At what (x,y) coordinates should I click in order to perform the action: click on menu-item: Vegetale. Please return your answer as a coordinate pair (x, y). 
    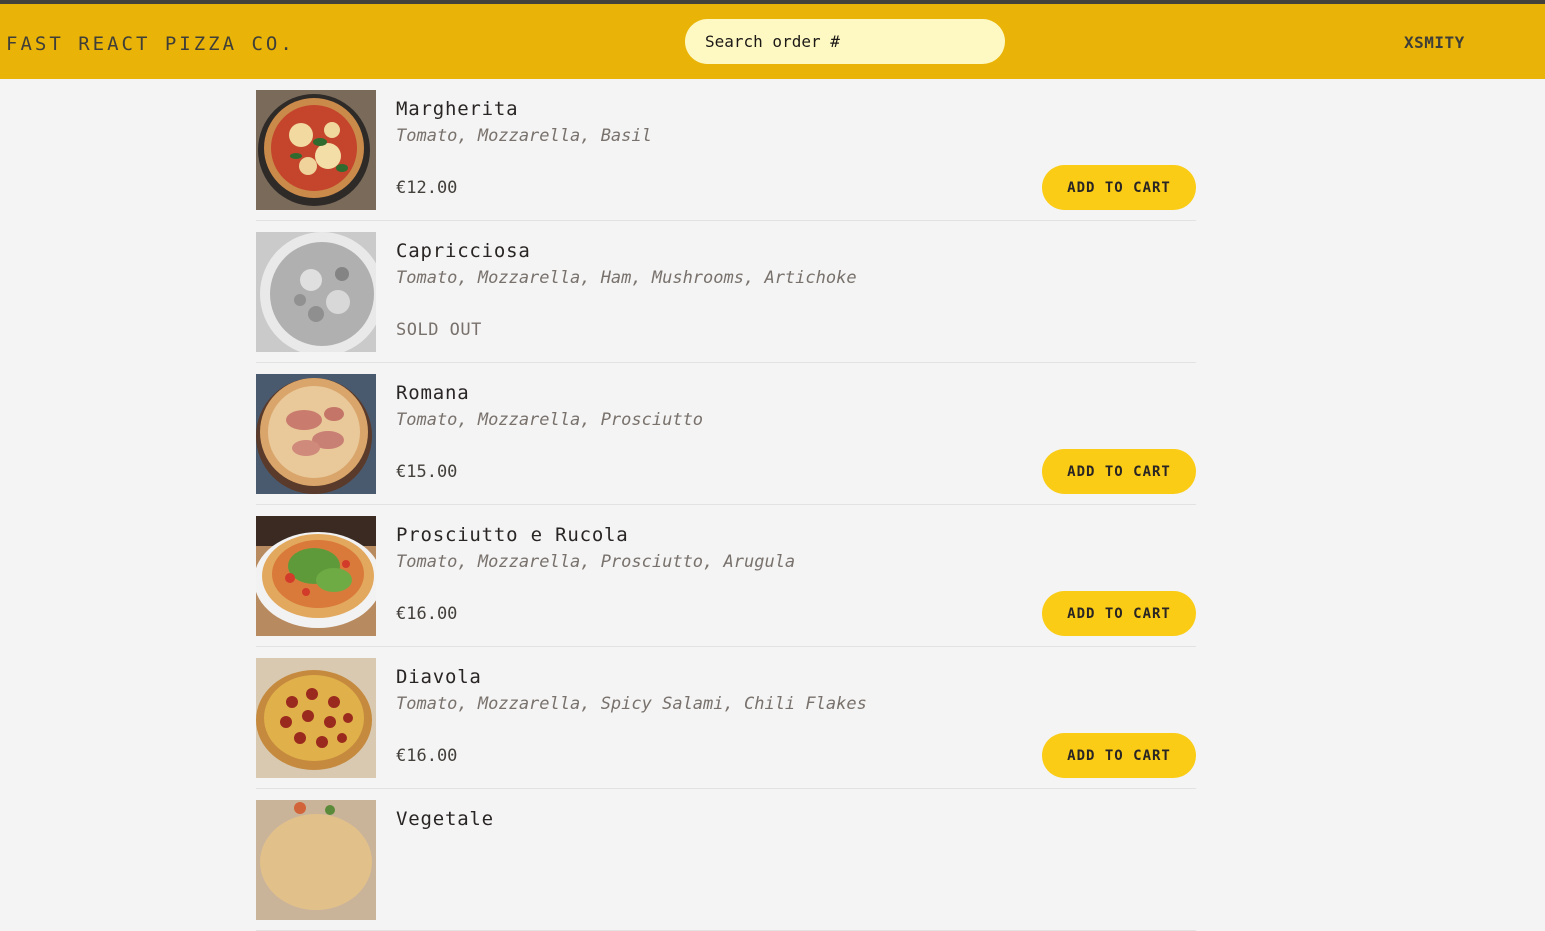
    Looking at the image, I should click on (726, 860).